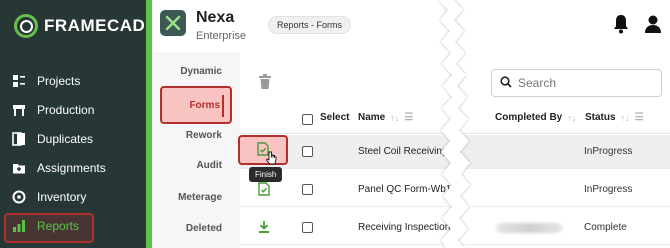 The height and width of the screenshot is (248, 670). I want to click on nav-item-production: Production, so click(73, 109).